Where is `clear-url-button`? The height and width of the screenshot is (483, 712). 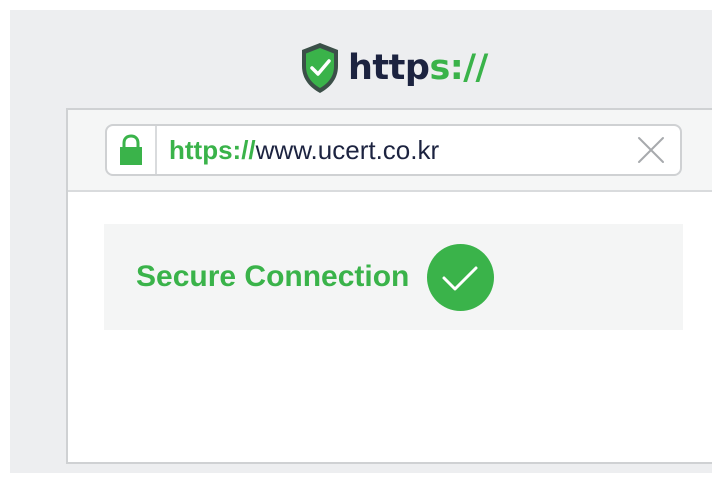
clear-url-button is located at coordinates (651, 150).